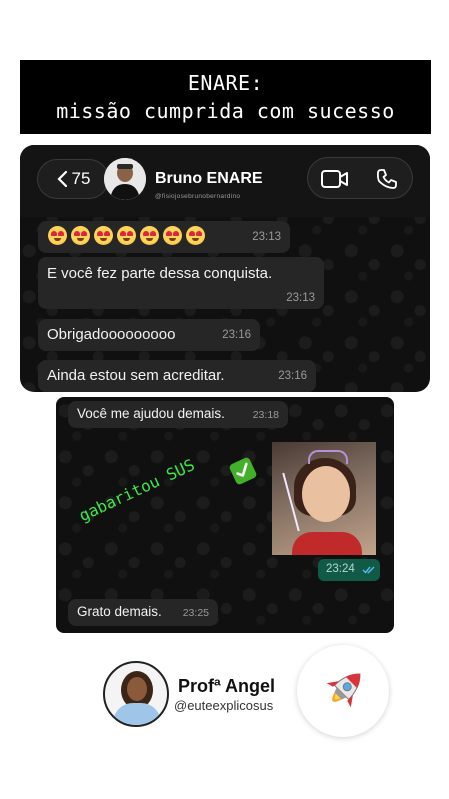 This screenshot has width=449, height=799. What do you see at coordinates (136, 375) in the screenshot?
I see `message-text: Ainda estou sem acreditar.` at bounding box center [136, 375].